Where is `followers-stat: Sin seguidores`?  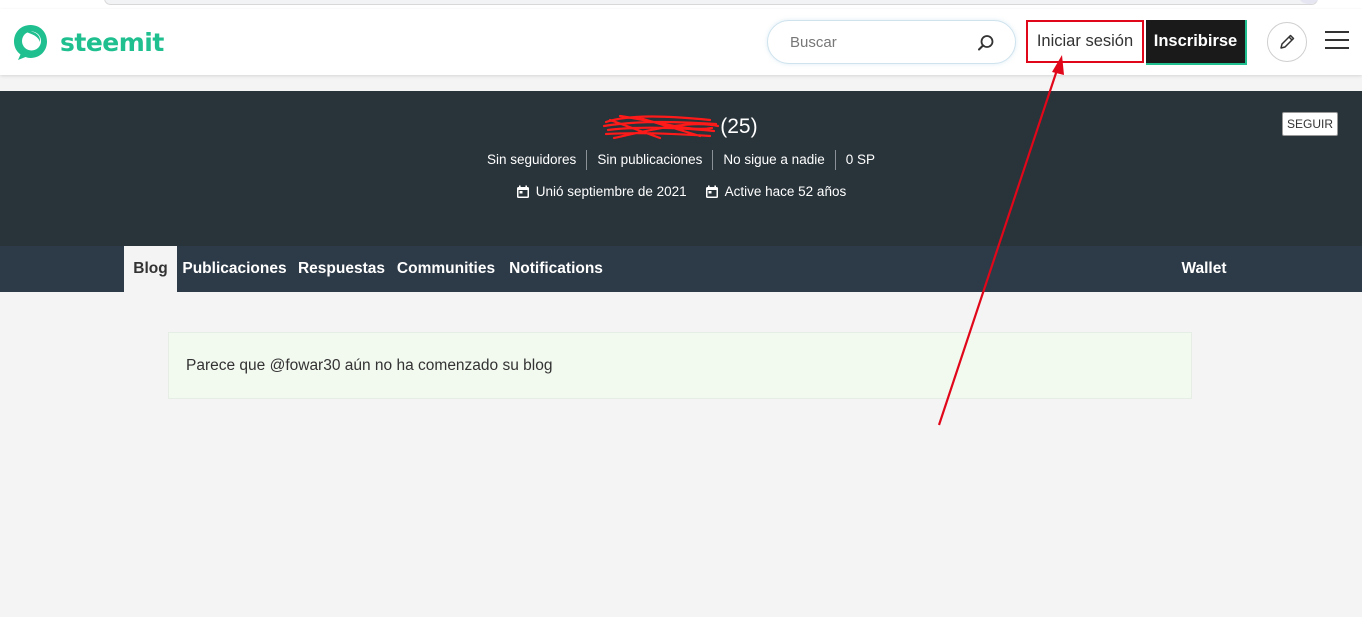
followers-stat: Sin seguidores is located at coordinates (532, 160).